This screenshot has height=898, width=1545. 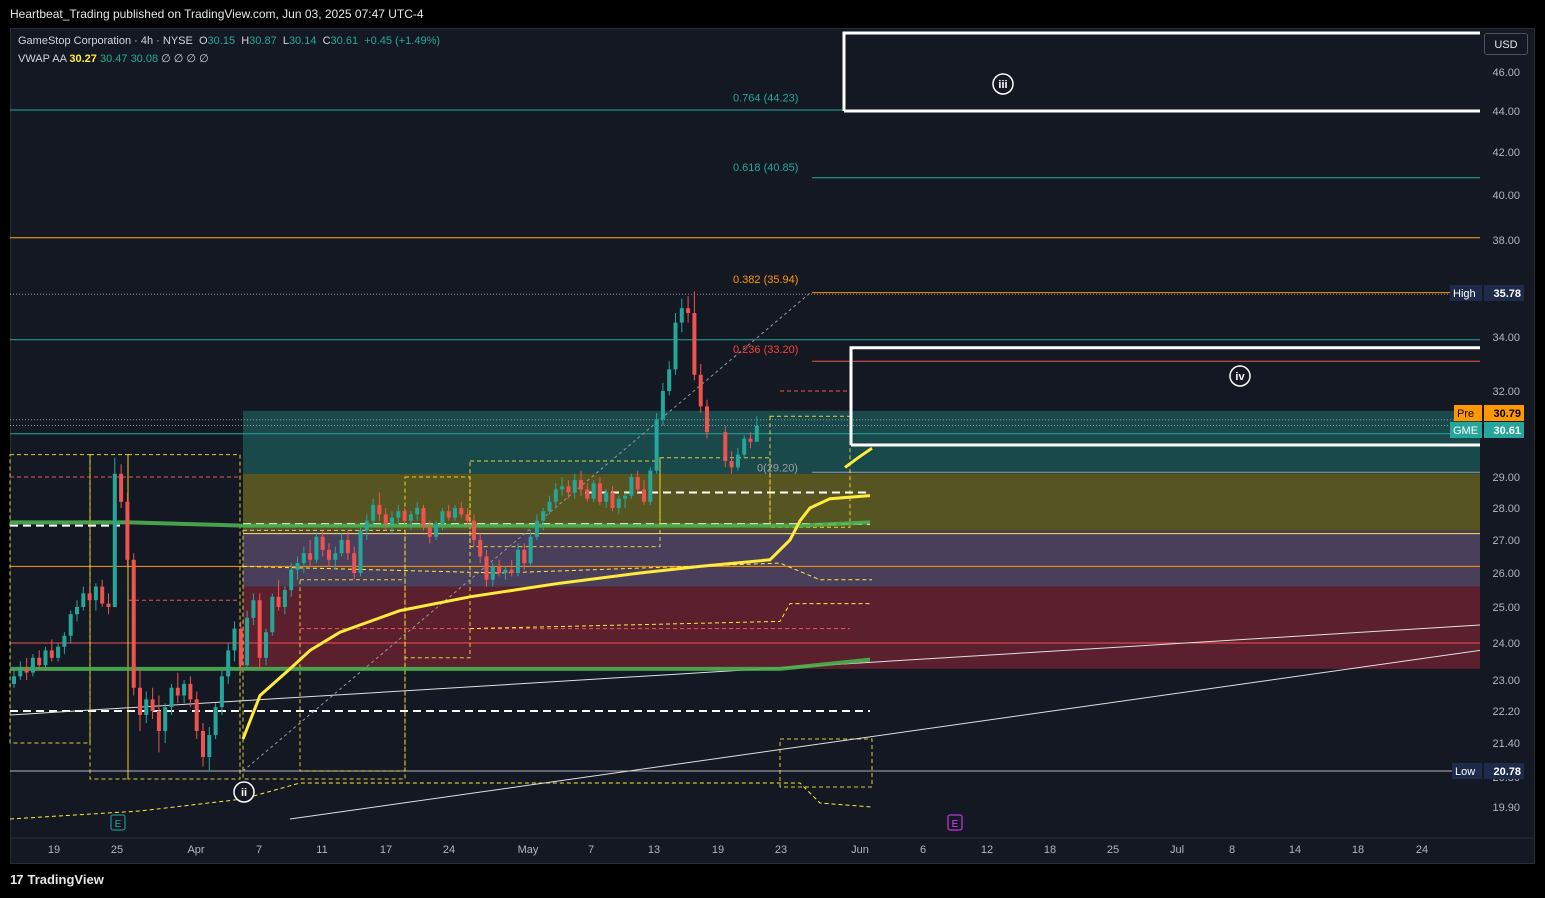 What do you see at coordinates (860, 850) in the screenshot?
I see `x-axis-tick: Jun` at bounding box center [860, 850].